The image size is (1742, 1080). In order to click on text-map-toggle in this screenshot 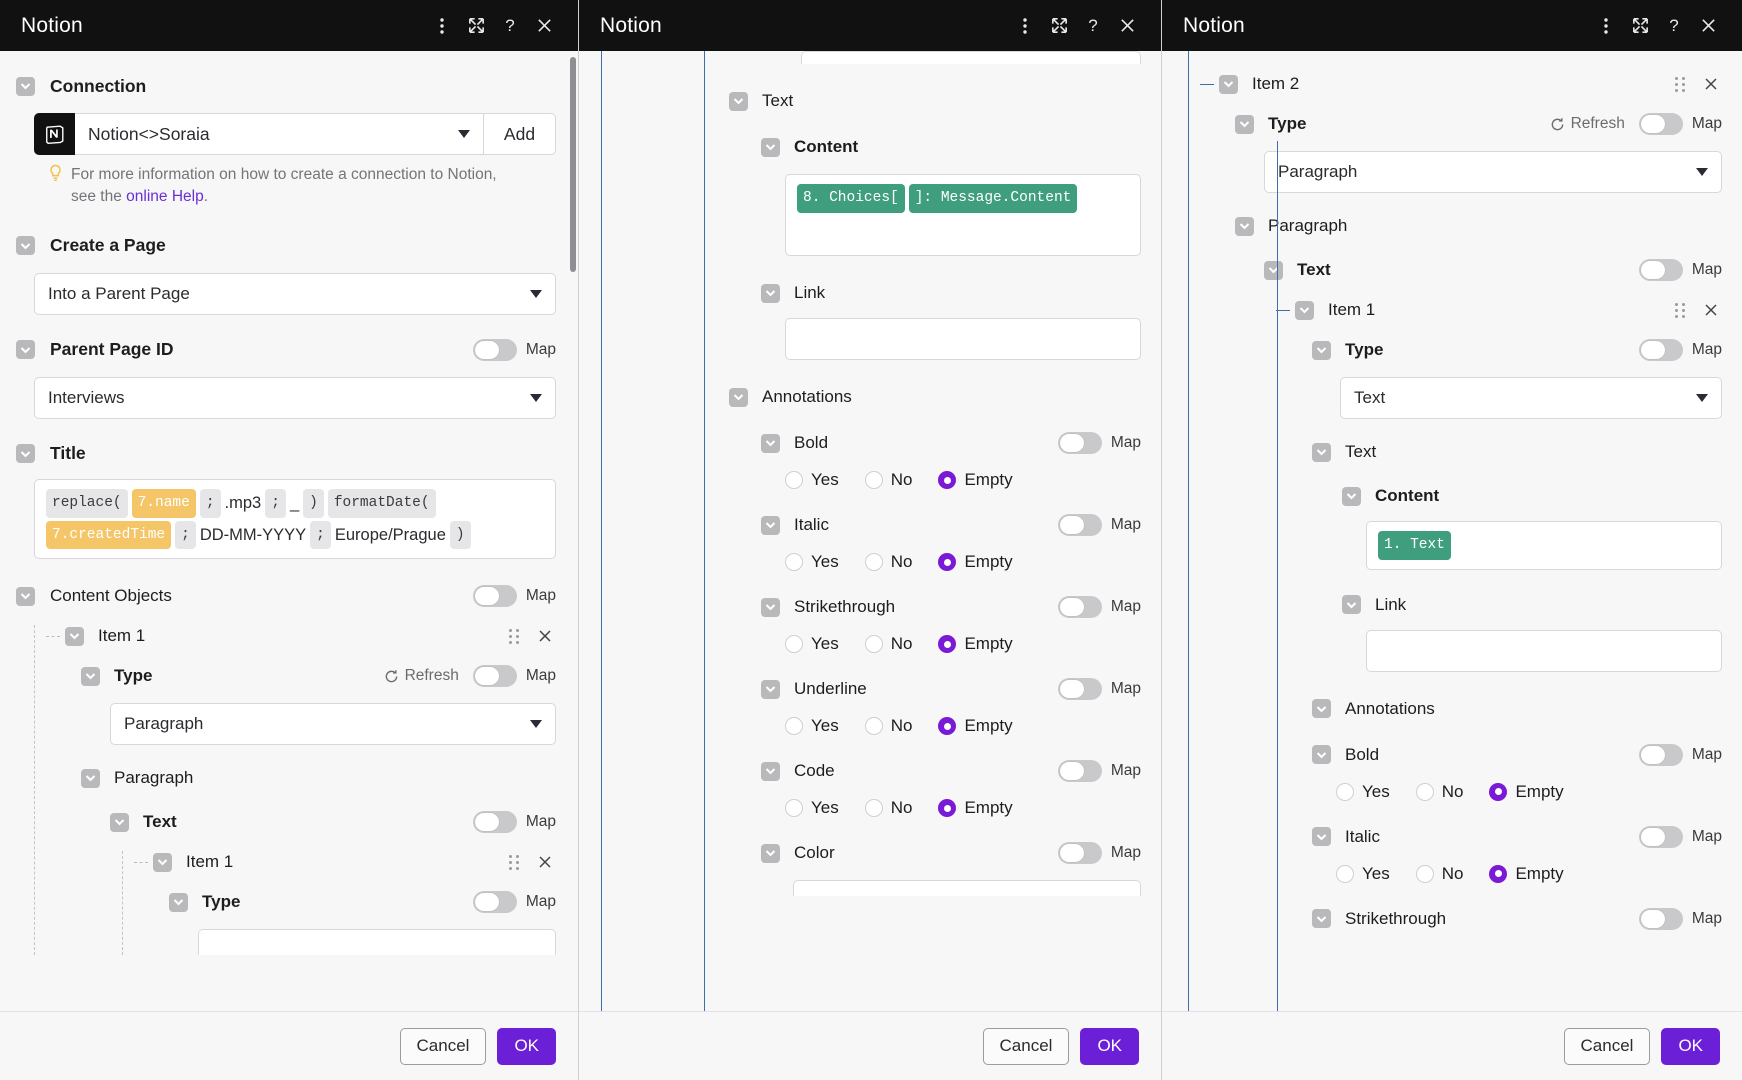, I will do `click(494, 822)`.